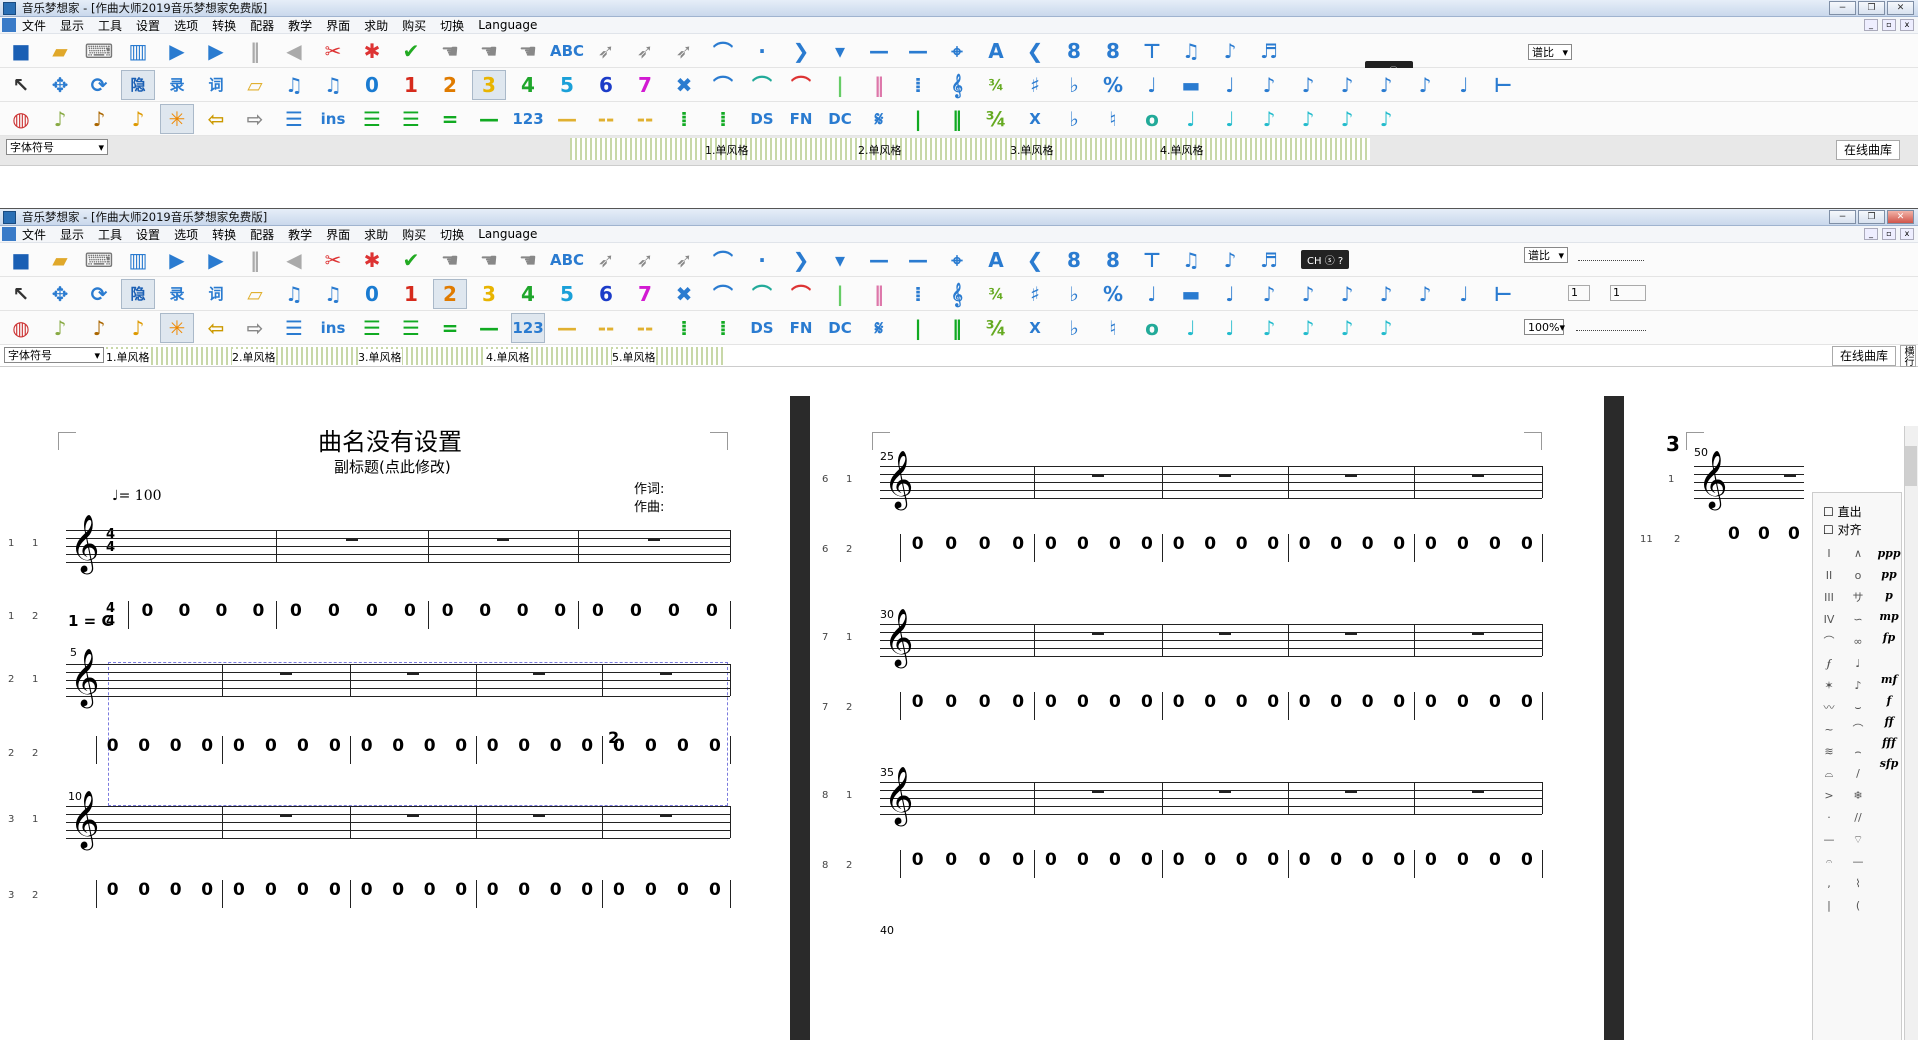 The width and height of the screenshot is (1918, 1040). What do you see at coordinates (649, 505) in the screenshot?
I see `composer-label: 作曲:` at bounding box center [649, 505].